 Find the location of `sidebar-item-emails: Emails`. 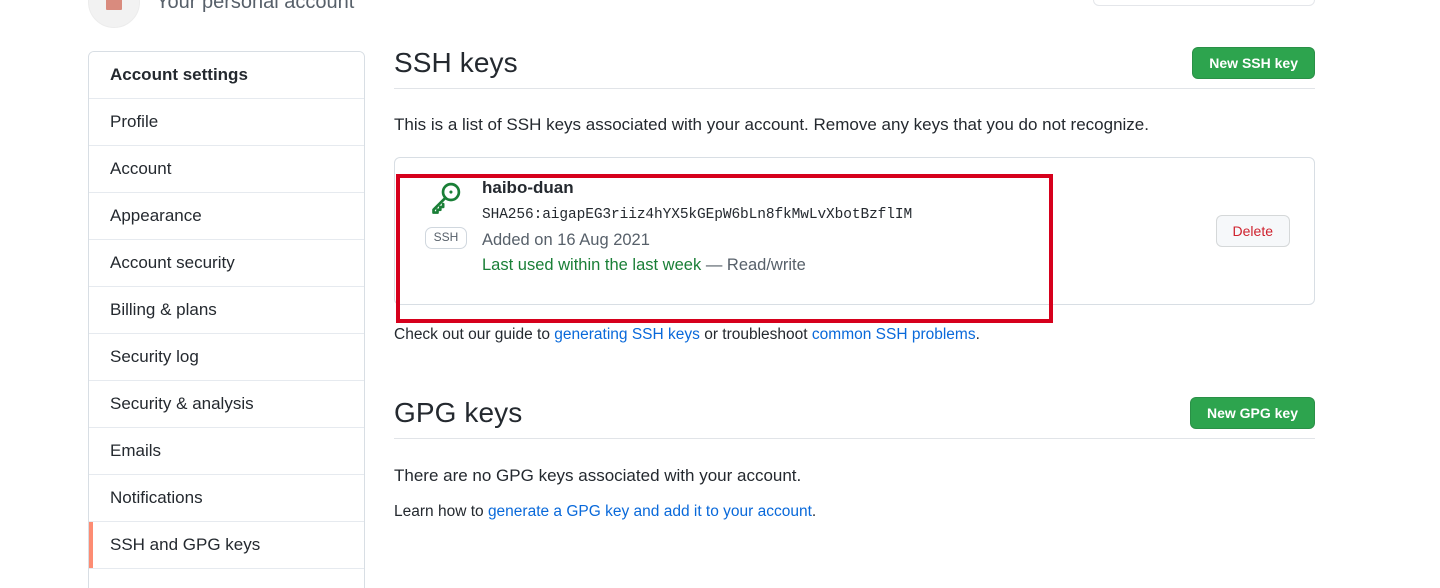

sidebar-item-emails: Emails is located at coordinates (226, 451).